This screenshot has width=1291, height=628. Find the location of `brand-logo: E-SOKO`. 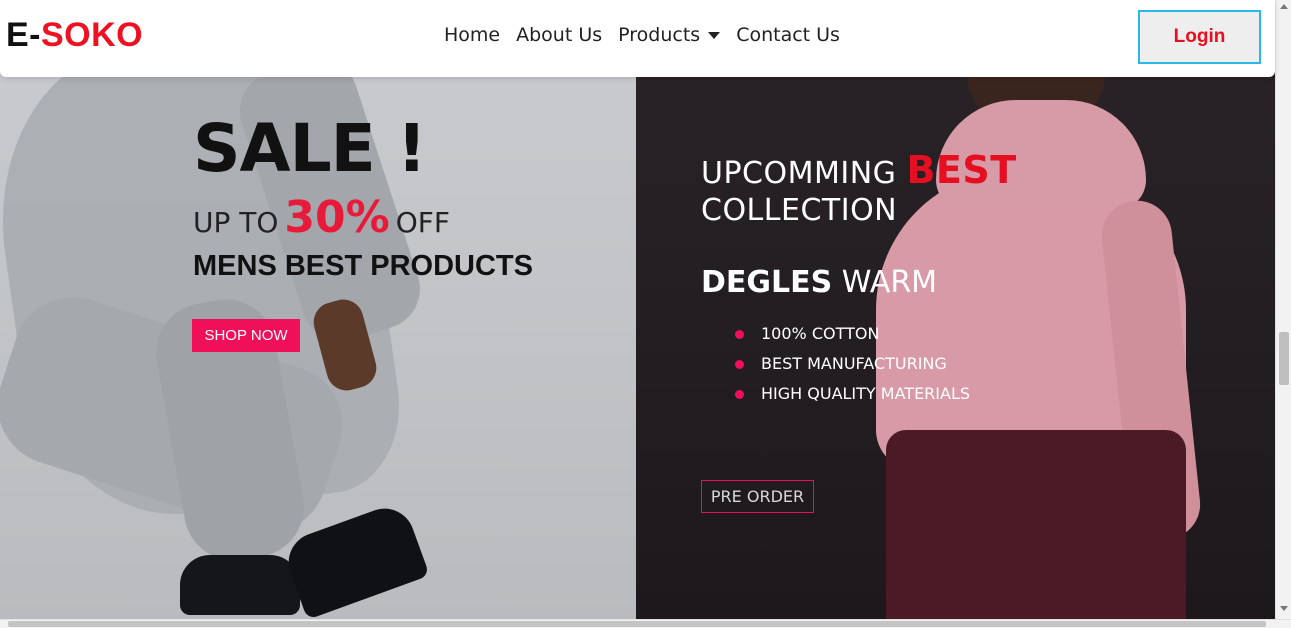

brand-logo: E-SOKO is located at coordinates (74, 35).